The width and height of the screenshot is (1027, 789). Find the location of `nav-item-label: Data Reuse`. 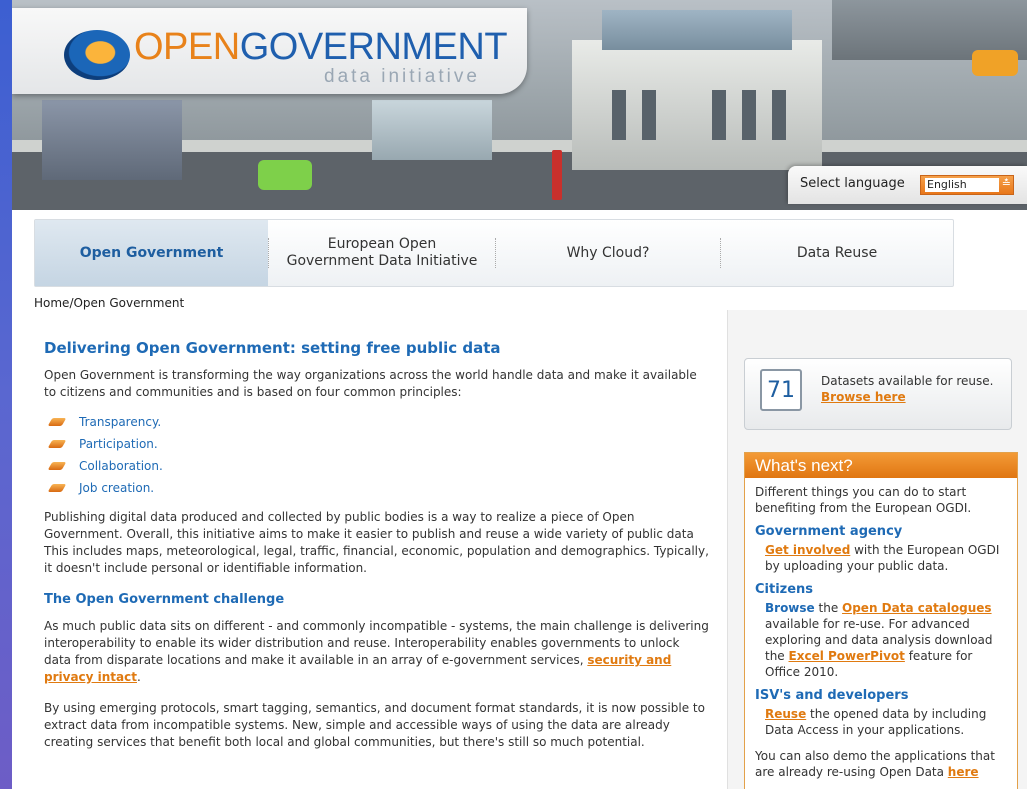

nav-item-label: Data Reuse is located at coordinates (837, 252).